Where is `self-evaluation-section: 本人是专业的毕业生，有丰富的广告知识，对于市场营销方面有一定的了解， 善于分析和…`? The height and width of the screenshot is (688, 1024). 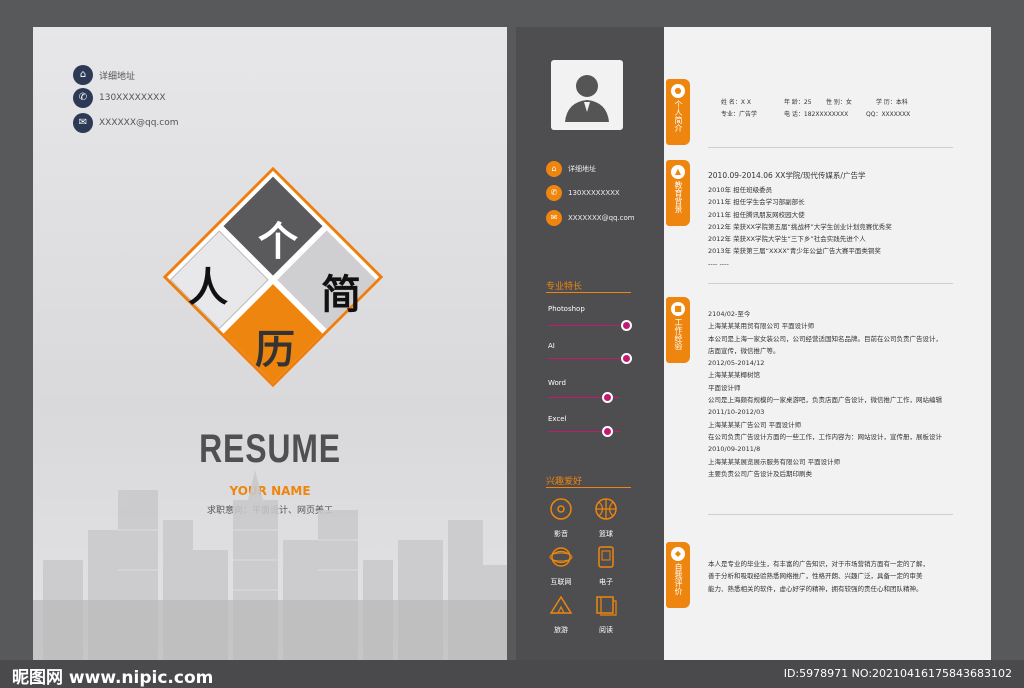
self-evaluation-section: 本人是专业的毕业生，有丰富的广告知识，对于市场营销方面有一定的了解， 善于分析和… is located at coordinates (837, 576).